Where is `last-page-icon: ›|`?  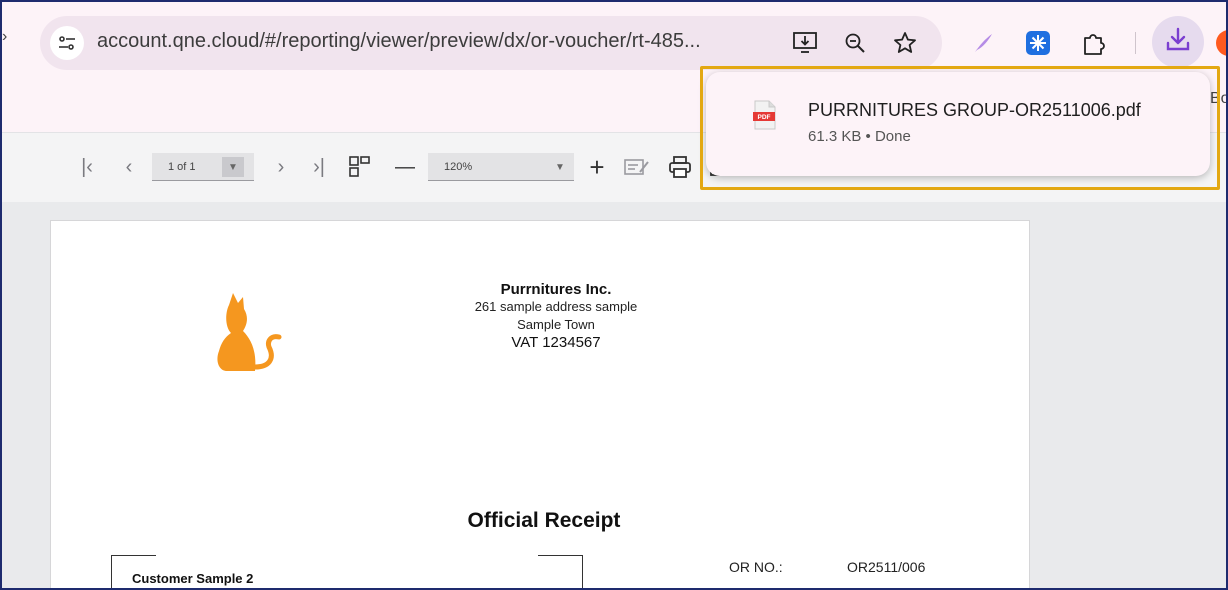 last-page-icon: ›| is located at coordinates (319, 167).